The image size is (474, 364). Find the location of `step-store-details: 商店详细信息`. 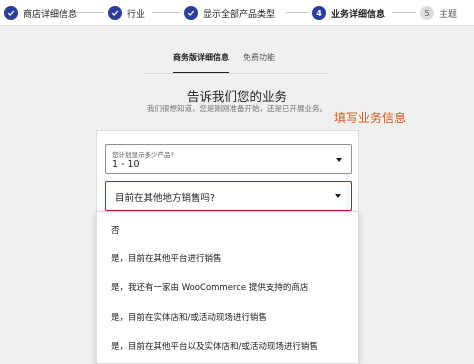

step-store-details: 商店详细信息 is located at coordinates (40, 13).